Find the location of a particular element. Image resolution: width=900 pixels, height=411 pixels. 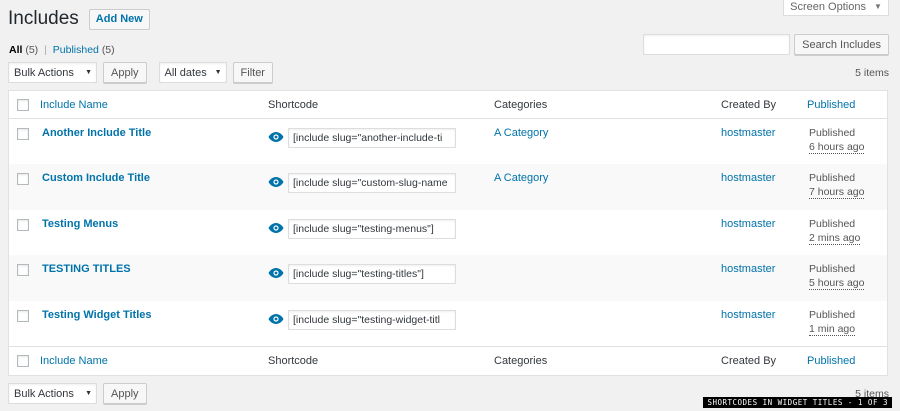

view-all-link: All is located at coordinates (15, 50).